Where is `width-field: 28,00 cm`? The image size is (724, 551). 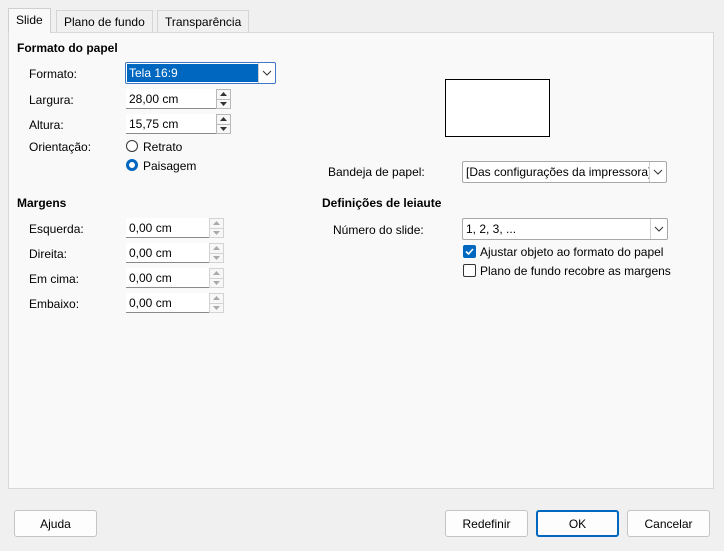
width-field: 28,00 cm is located at coordinates (178, 99).